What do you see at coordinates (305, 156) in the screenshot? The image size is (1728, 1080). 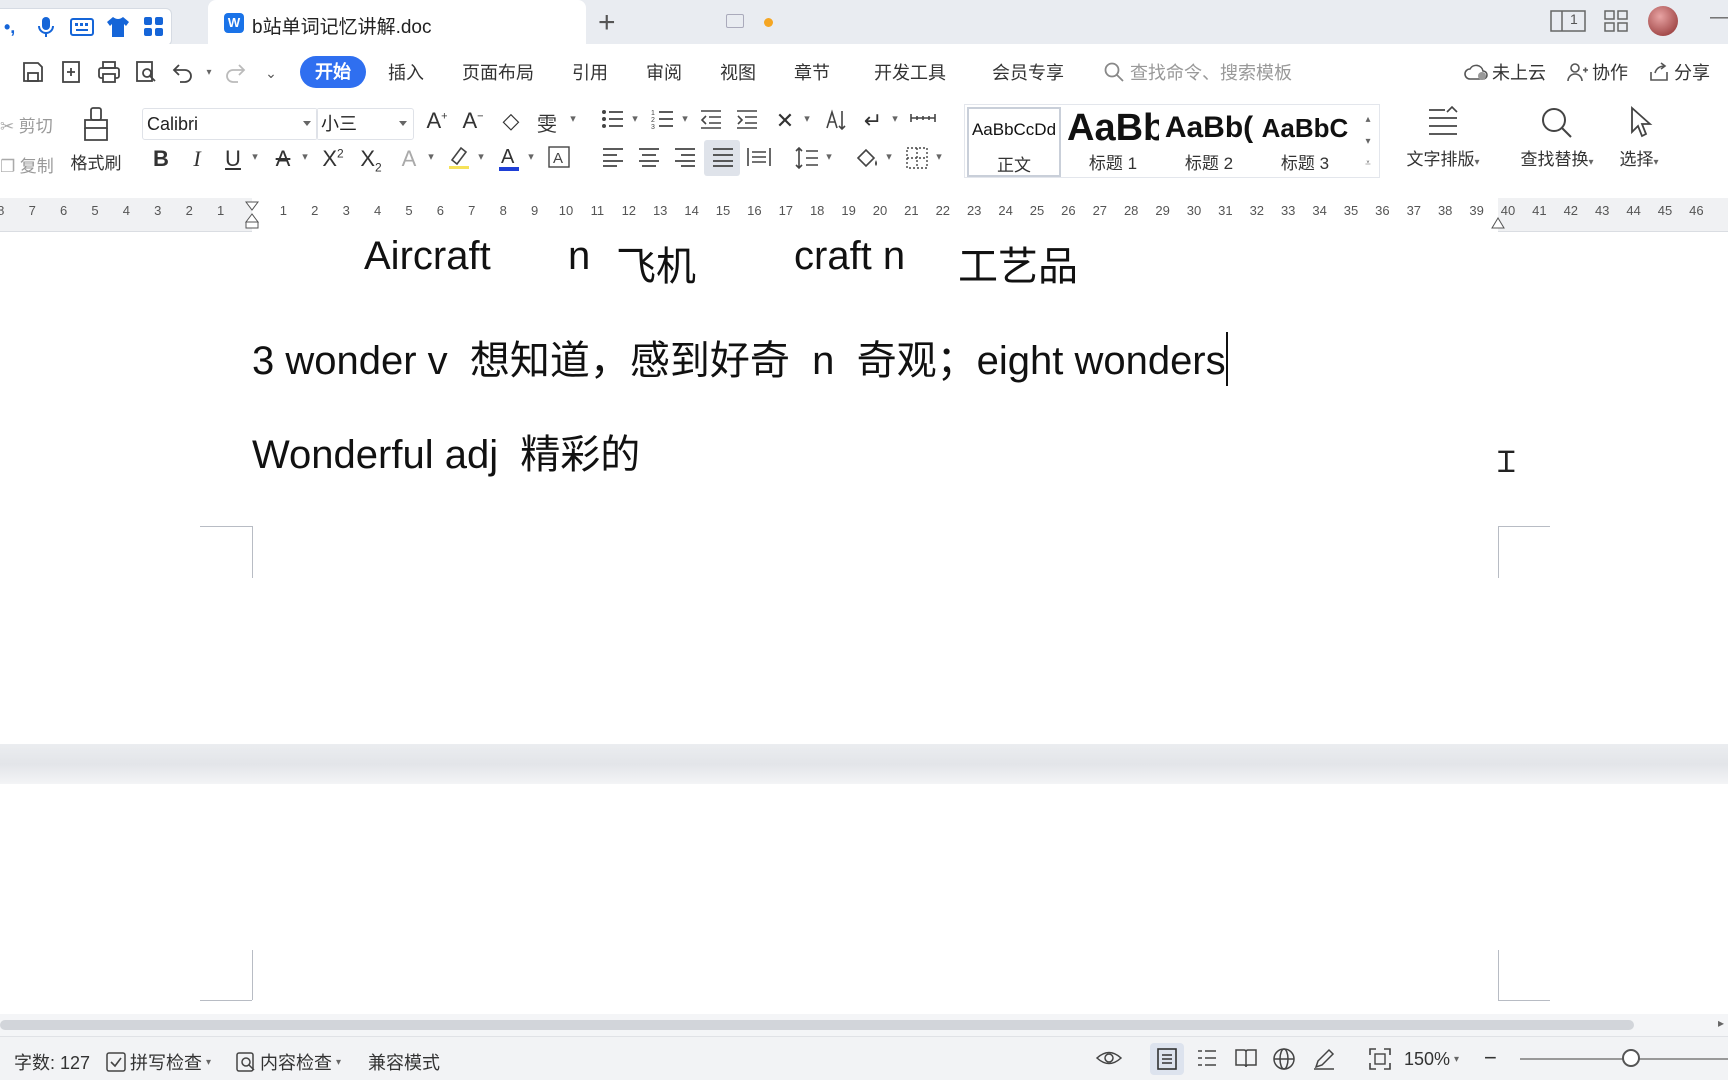 I see `strikethrough-dropdown-icon: ▾` at bounding box center [305, 156].